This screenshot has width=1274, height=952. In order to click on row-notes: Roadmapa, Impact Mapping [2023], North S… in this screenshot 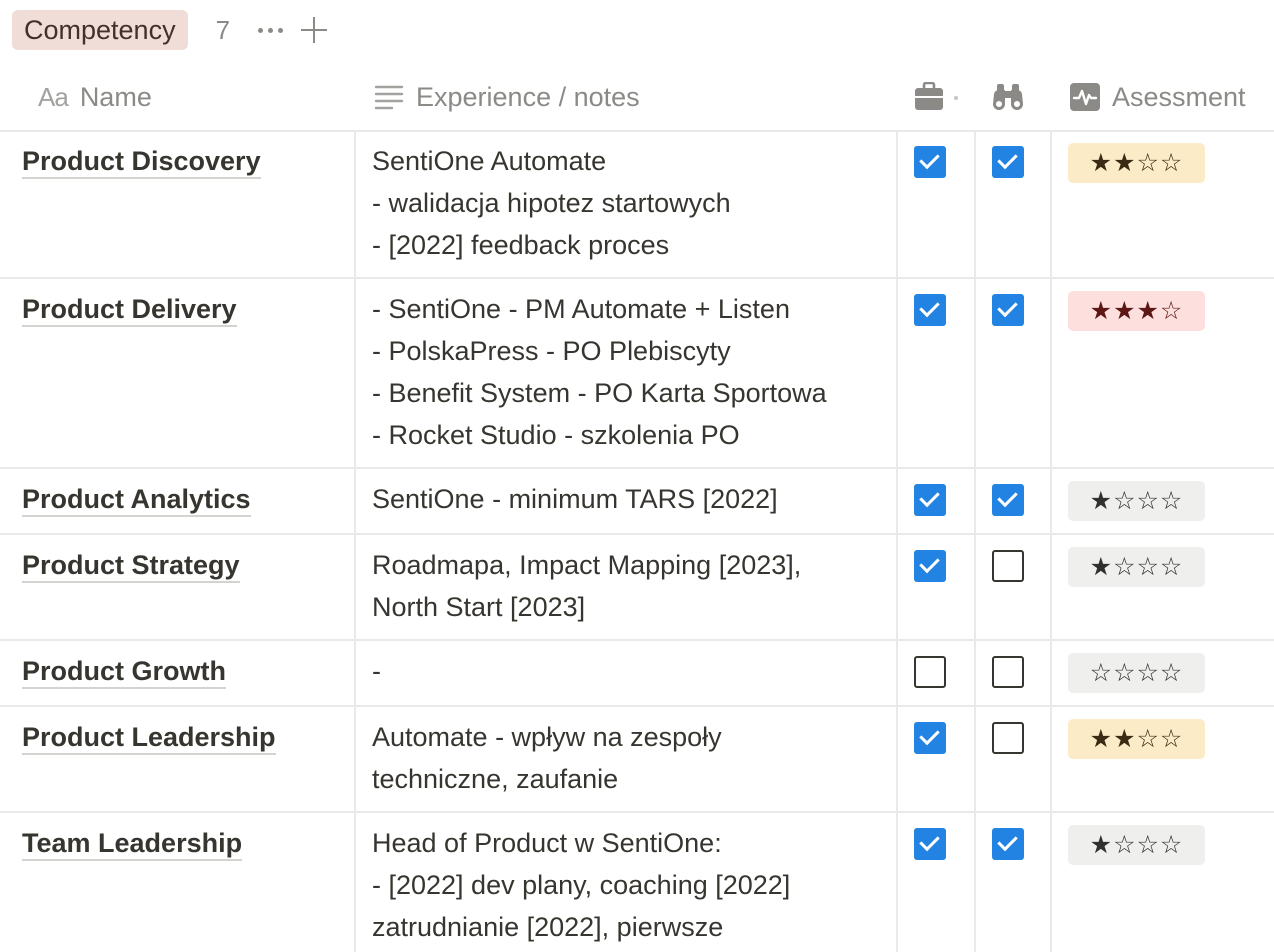, I will do `click(627, 586)`.